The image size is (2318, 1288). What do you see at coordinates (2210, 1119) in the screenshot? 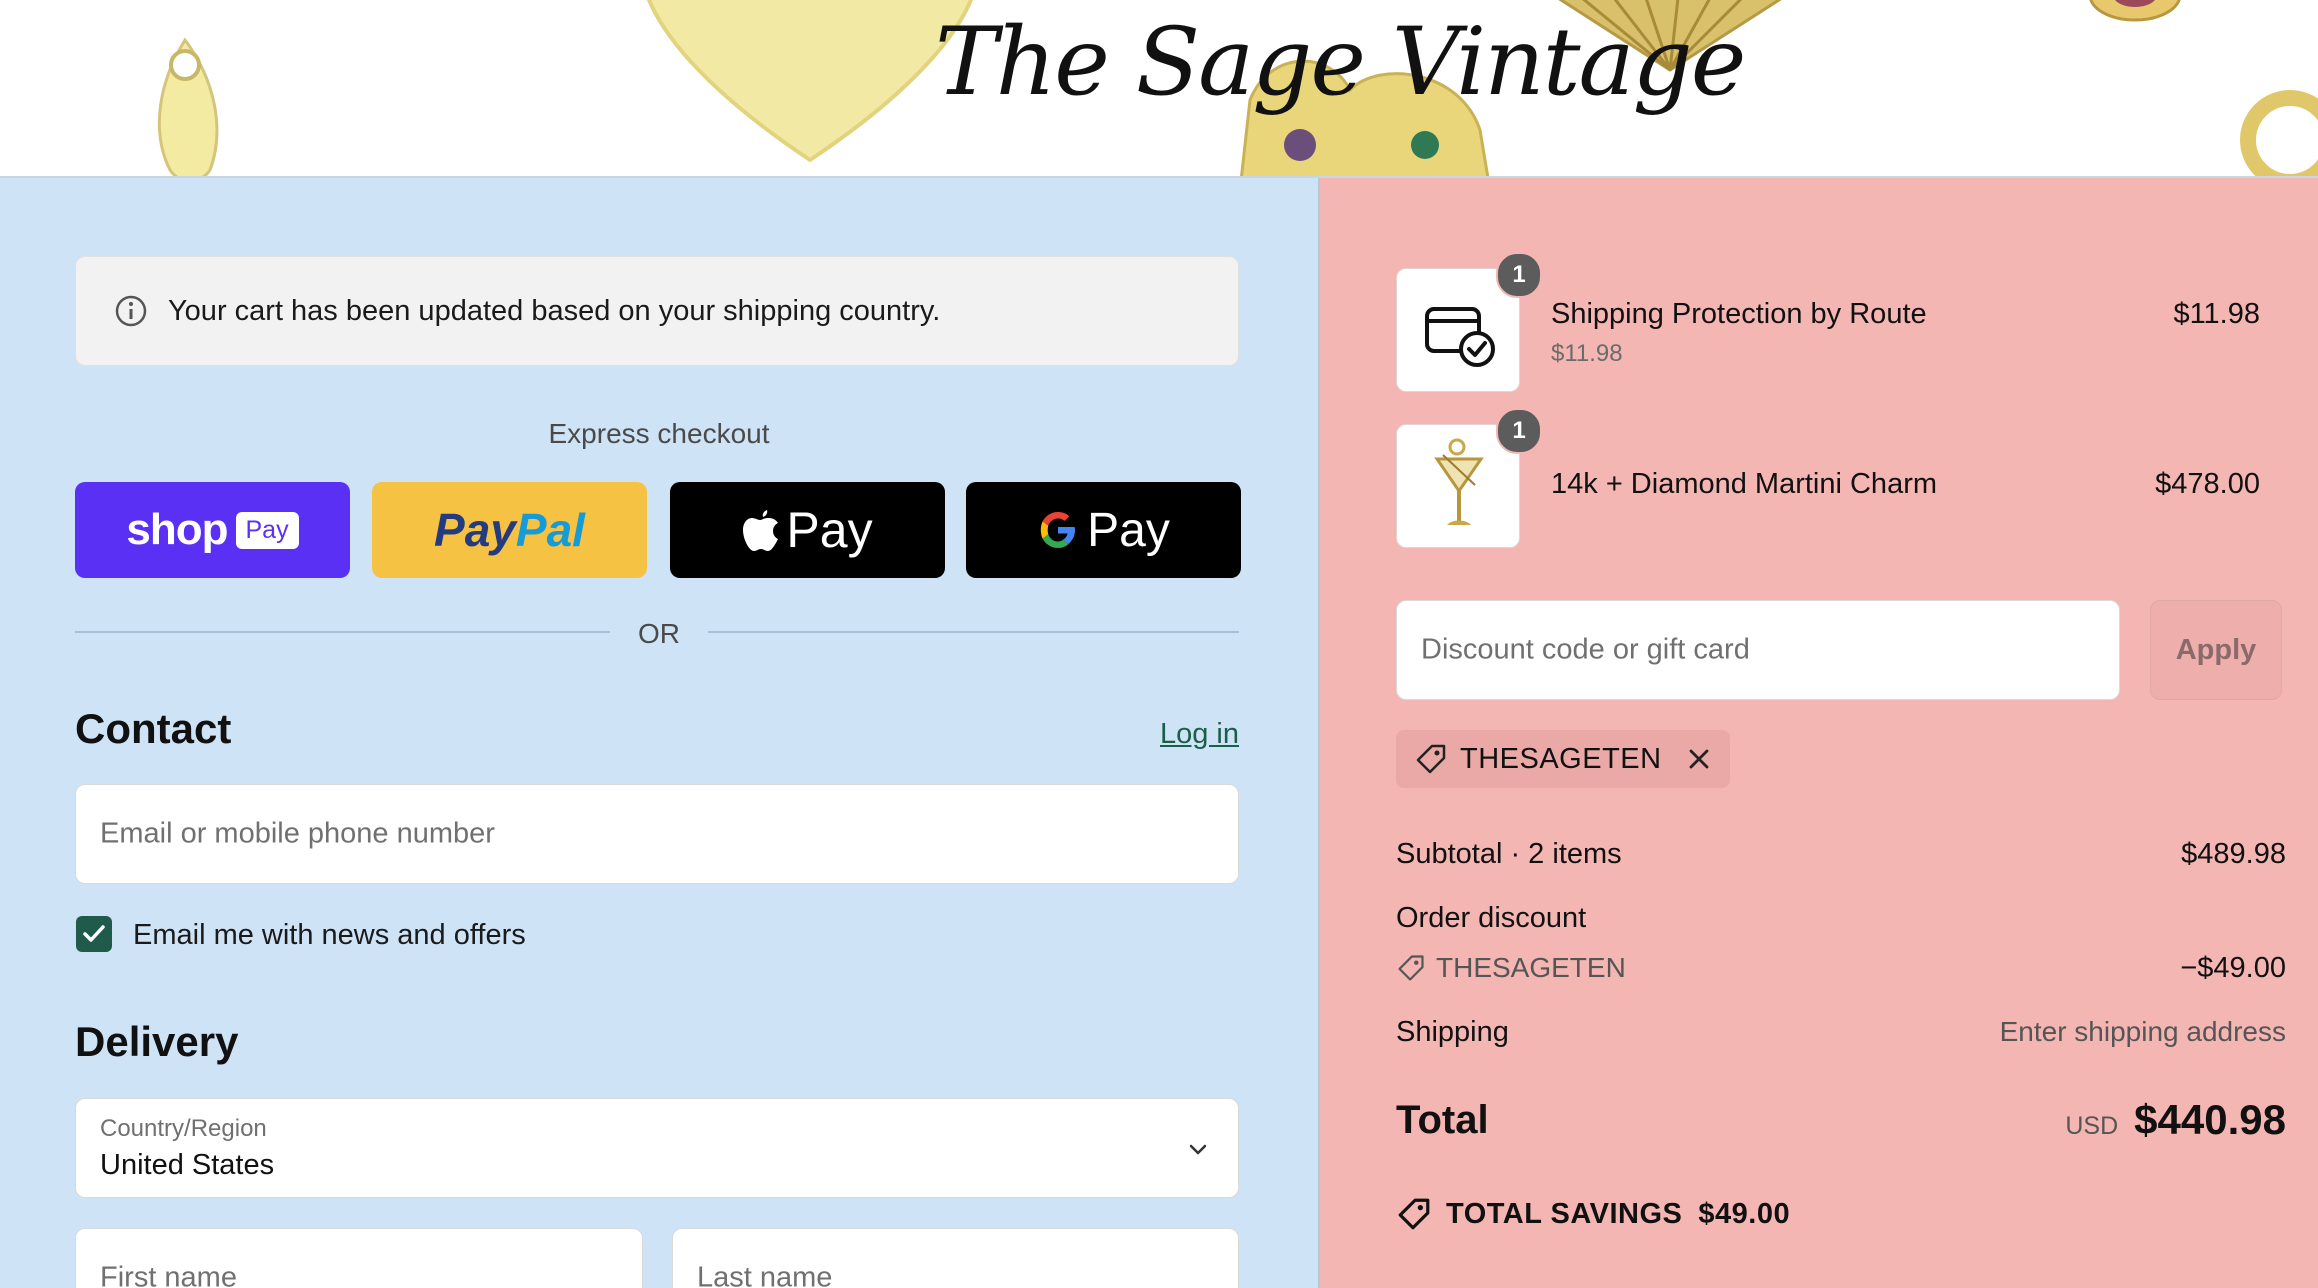
I see `total-value: $440.98` at bounding box center [2210, 1119].